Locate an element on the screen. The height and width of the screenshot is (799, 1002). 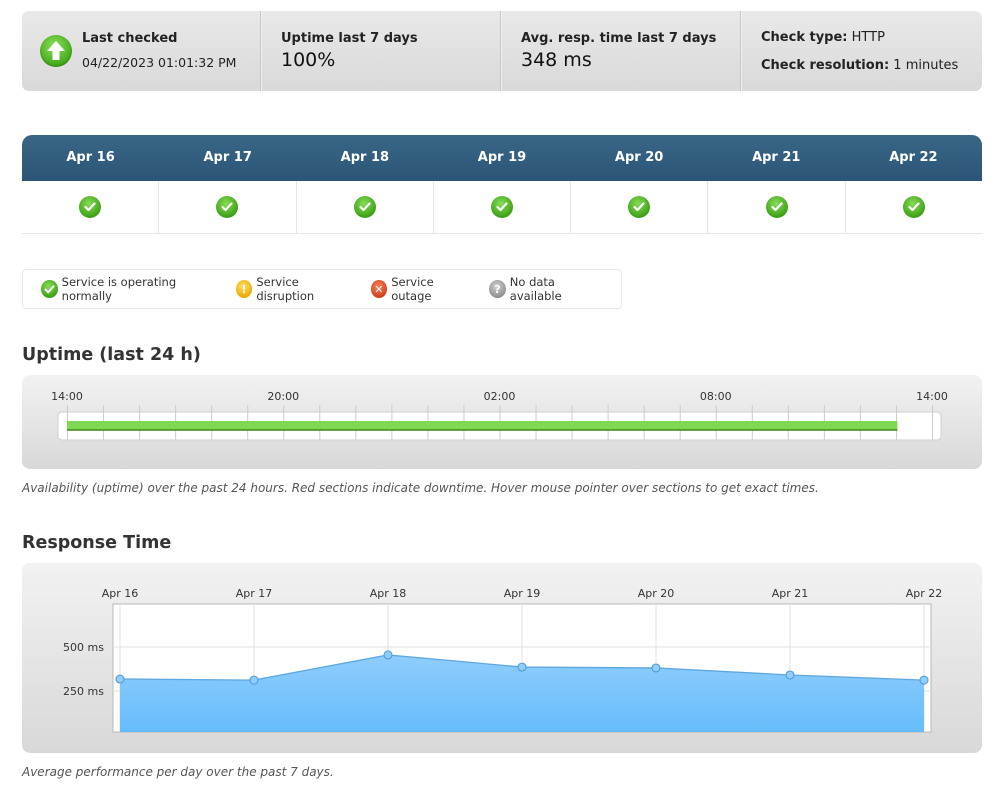
uptime-title: Uptime (last 24 h) is located at coordinates (111, 355).